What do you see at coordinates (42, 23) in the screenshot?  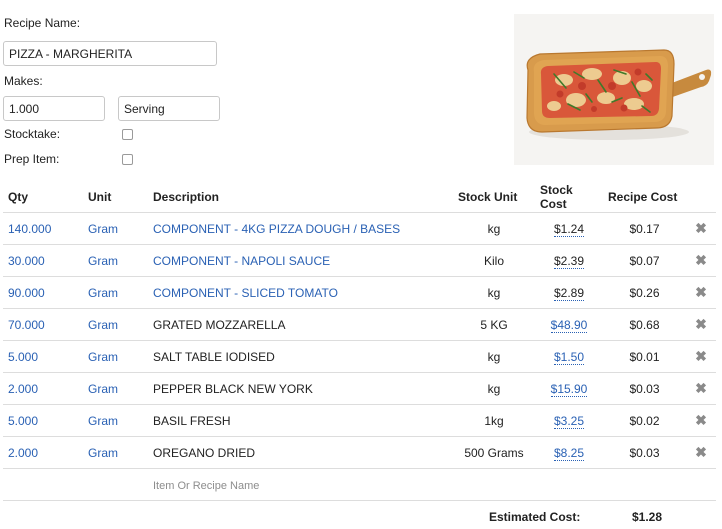 I see `recipe-name-label: Recipe Name:` at bounding box center [42, 23].